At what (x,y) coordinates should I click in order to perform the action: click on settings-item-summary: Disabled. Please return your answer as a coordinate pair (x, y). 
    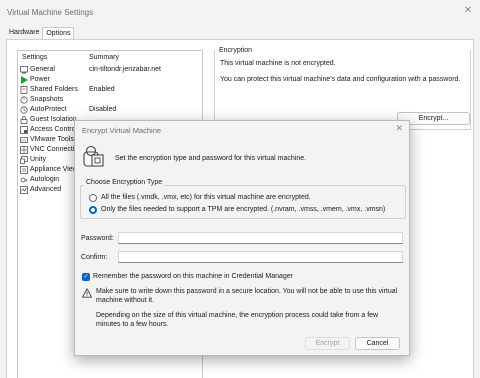
    Looking at the image, I should click on (103, 109).